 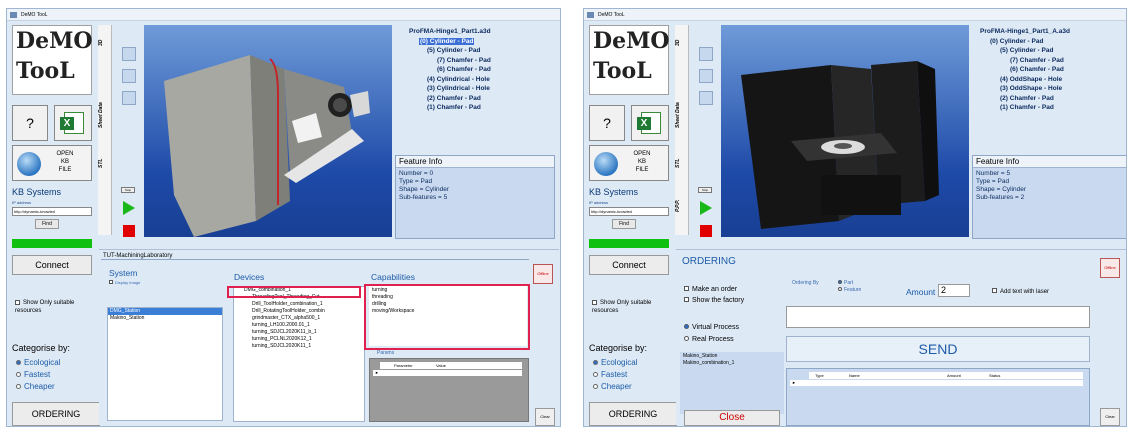 What do you see at coordinates (299, 346) in the screenshot?
I see `list-item: turning_SDJCL2020K11_1` at bounding box center [299, 346].